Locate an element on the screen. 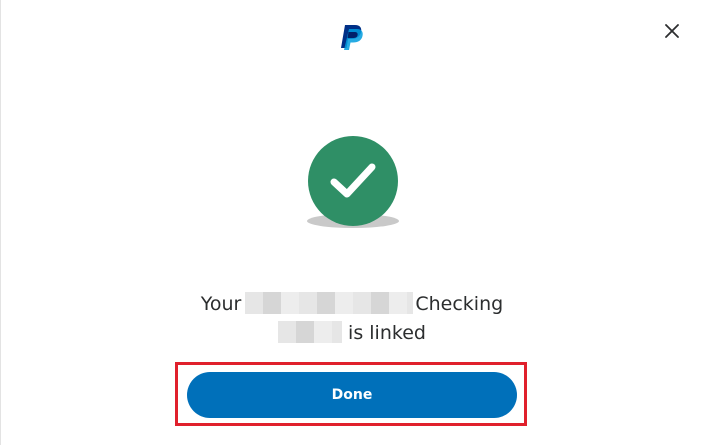 Image resolution: width=702 pixels, height=445 pixels. done-button: Done is located at coordinates (352, 395).